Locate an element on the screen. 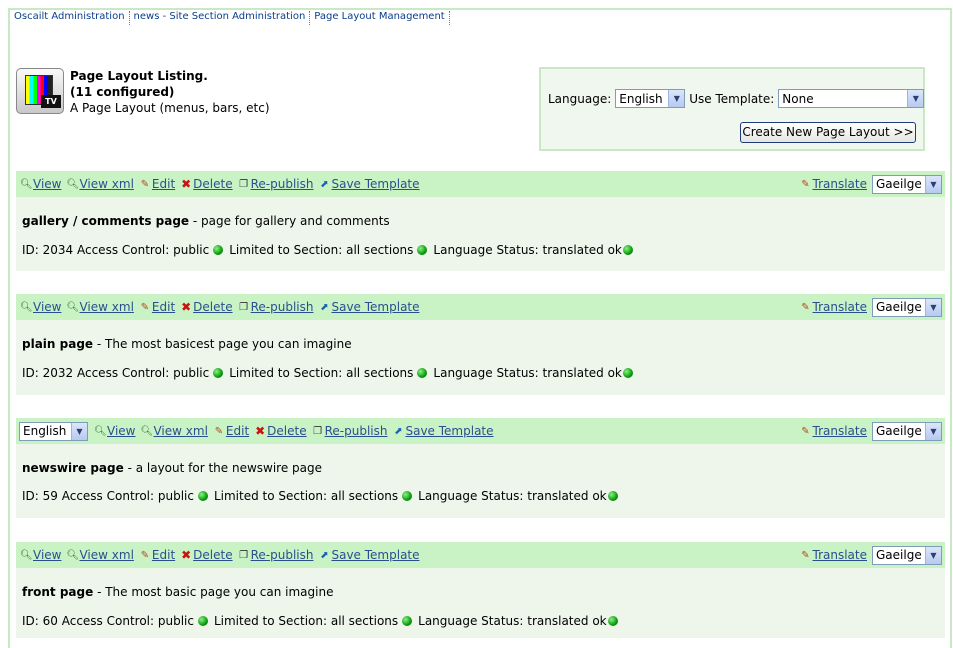 This screenshot has width=953, height=648. entry-name: plain page is located at coordinates (58, 344).